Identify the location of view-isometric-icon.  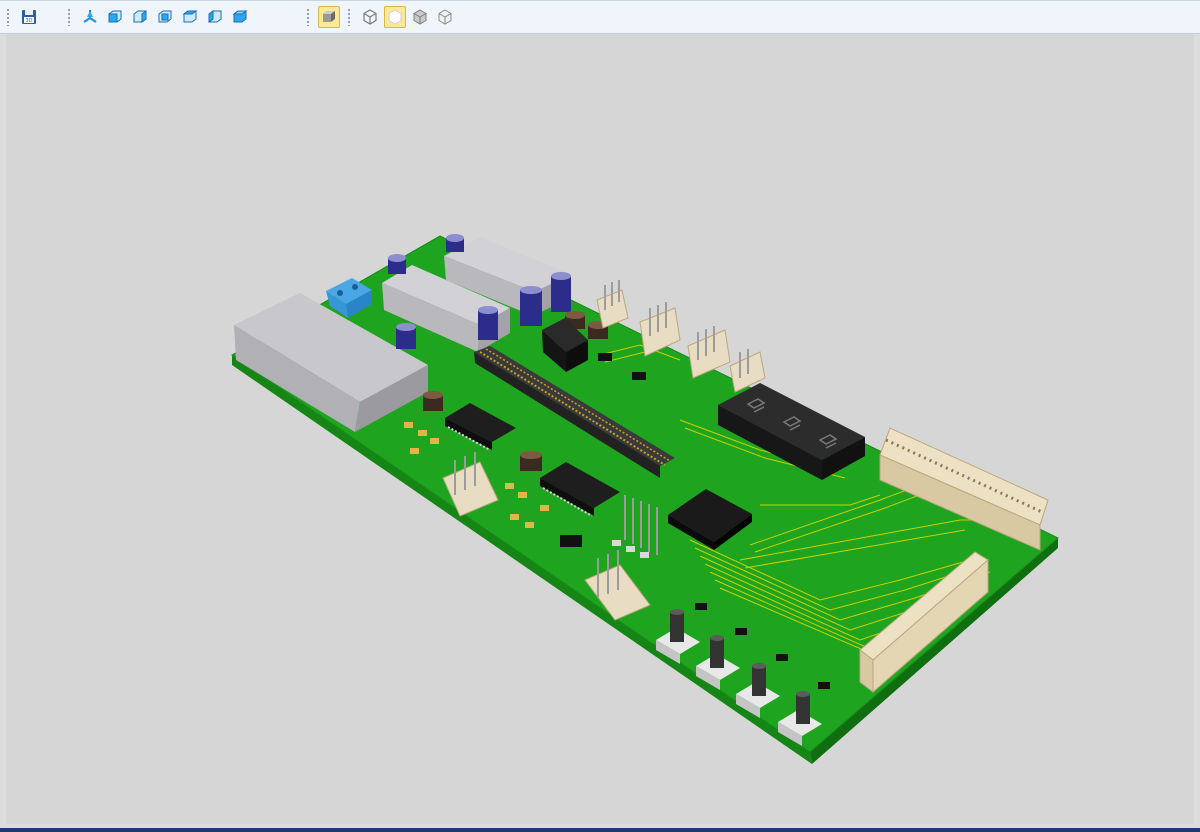
(89, 16).